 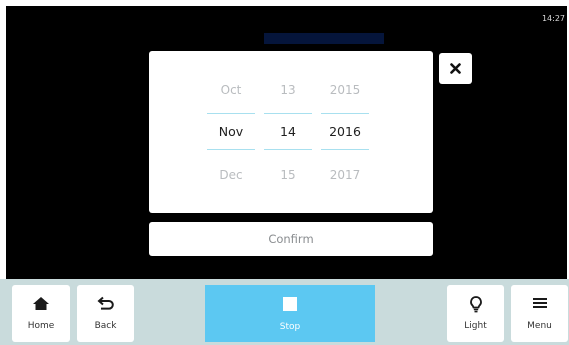 I want to click on month-wheel: Oct Nov Dec, so click(x=231, y=132).